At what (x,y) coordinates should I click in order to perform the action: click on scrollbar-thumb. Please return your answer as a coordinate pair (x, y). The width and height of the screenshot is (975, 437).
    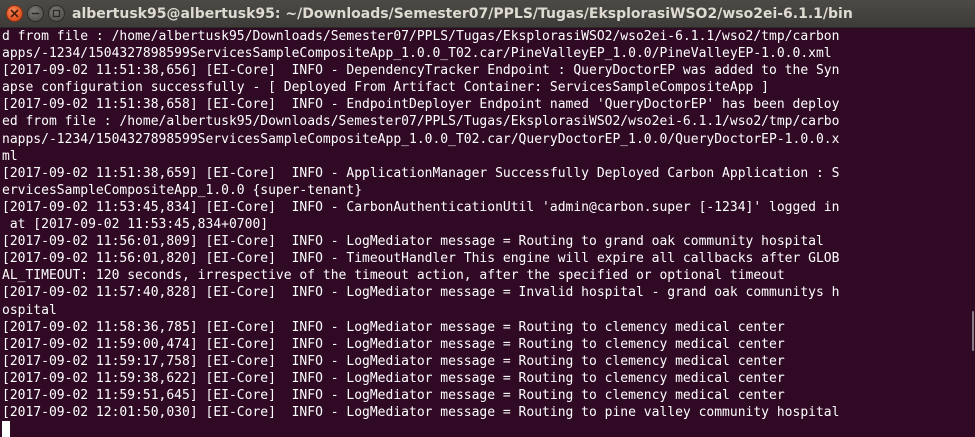
    Looking at the image, I should click on (973, 331).